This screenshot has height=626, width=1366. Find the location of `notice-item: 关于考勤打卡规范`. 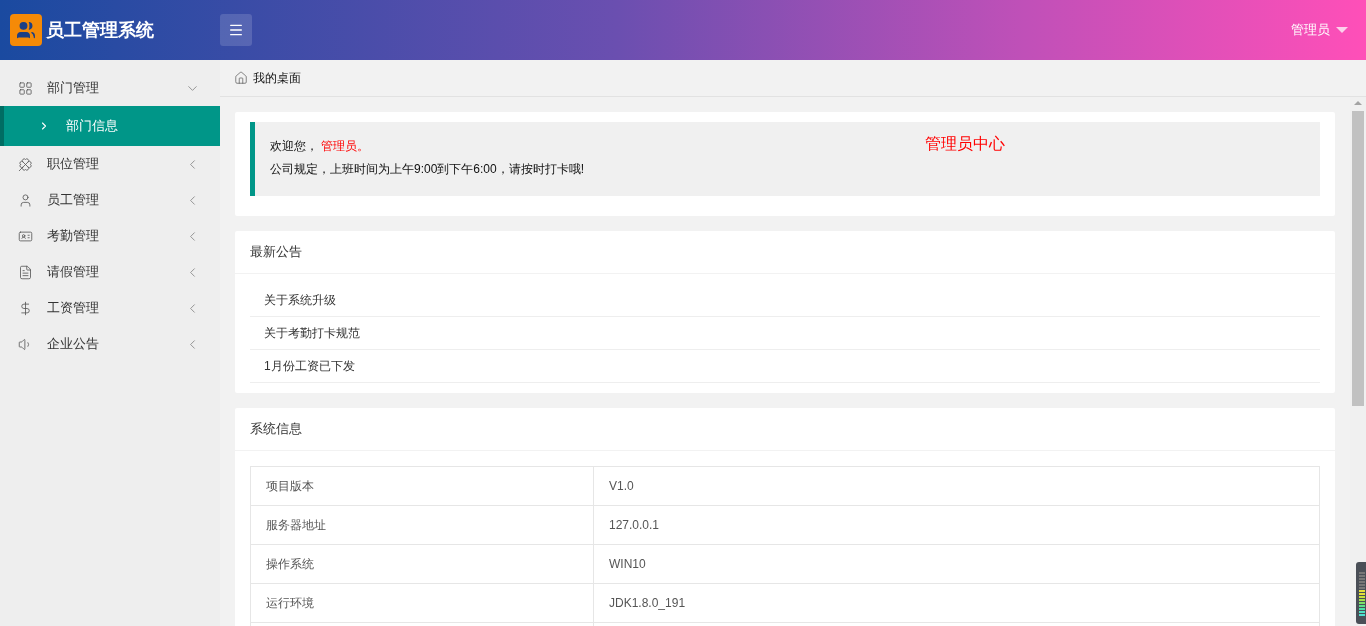

notice-item: 关于考勤打卡规范 is located at coordinates (785, 333).